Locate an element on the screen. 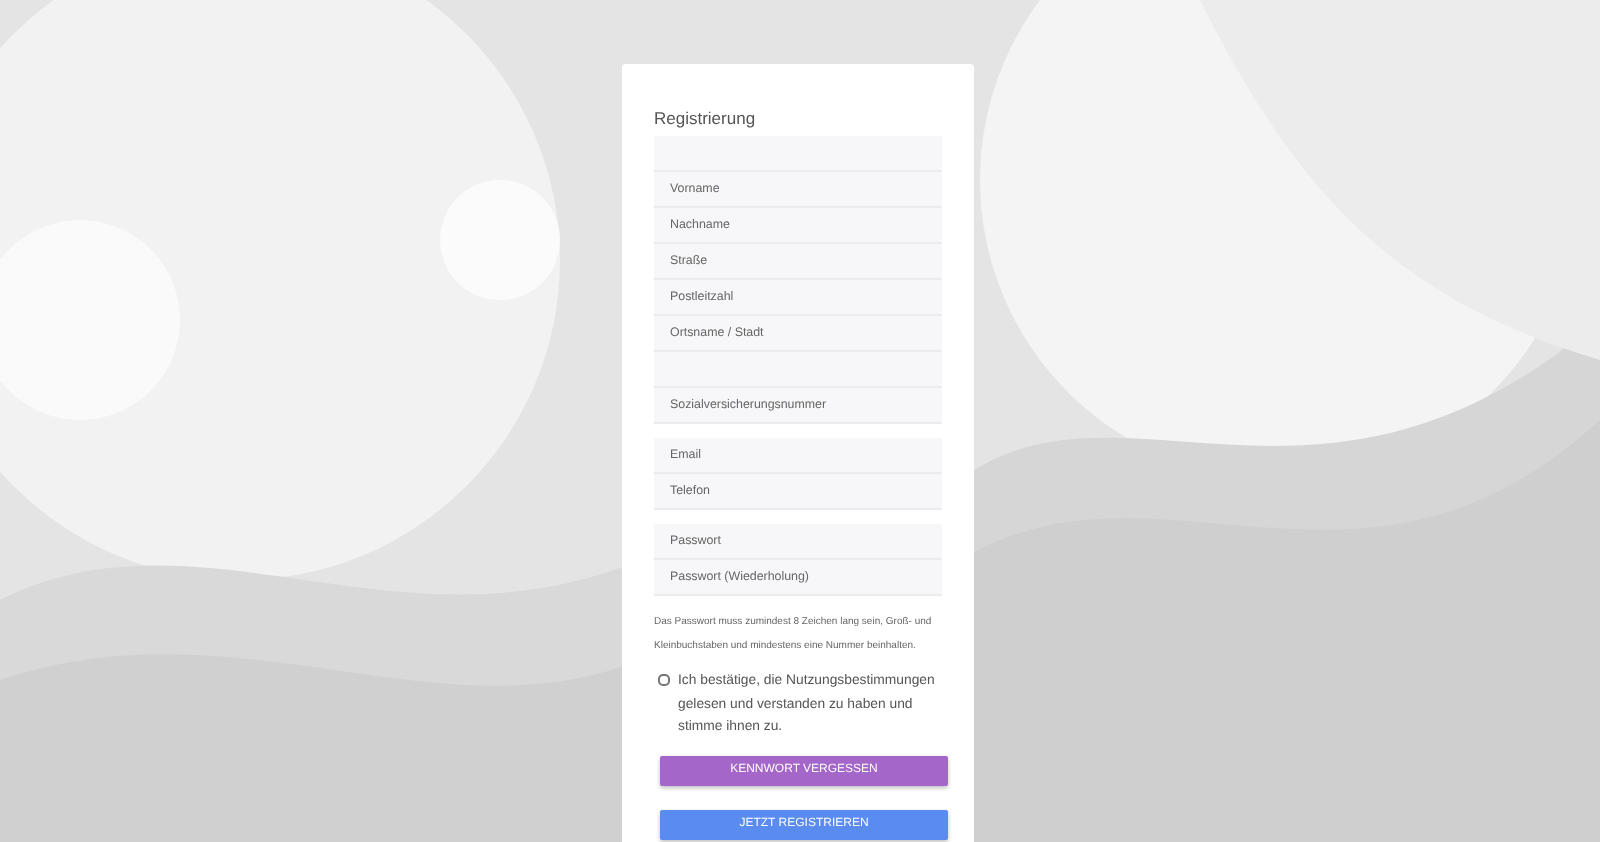  terms-checkbox is located at coordinates (664, 680).